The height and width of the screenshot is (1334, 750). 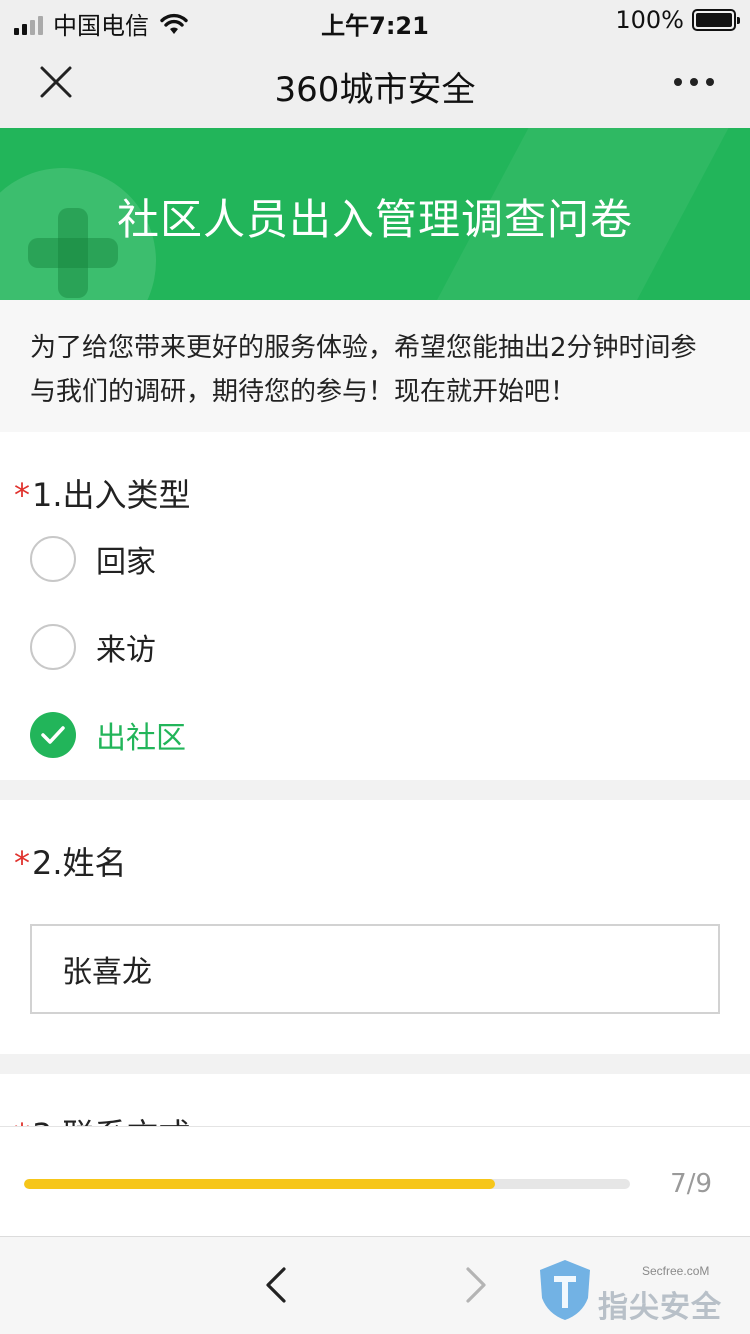 I want to click on name-input, so click(x=375, y=969).